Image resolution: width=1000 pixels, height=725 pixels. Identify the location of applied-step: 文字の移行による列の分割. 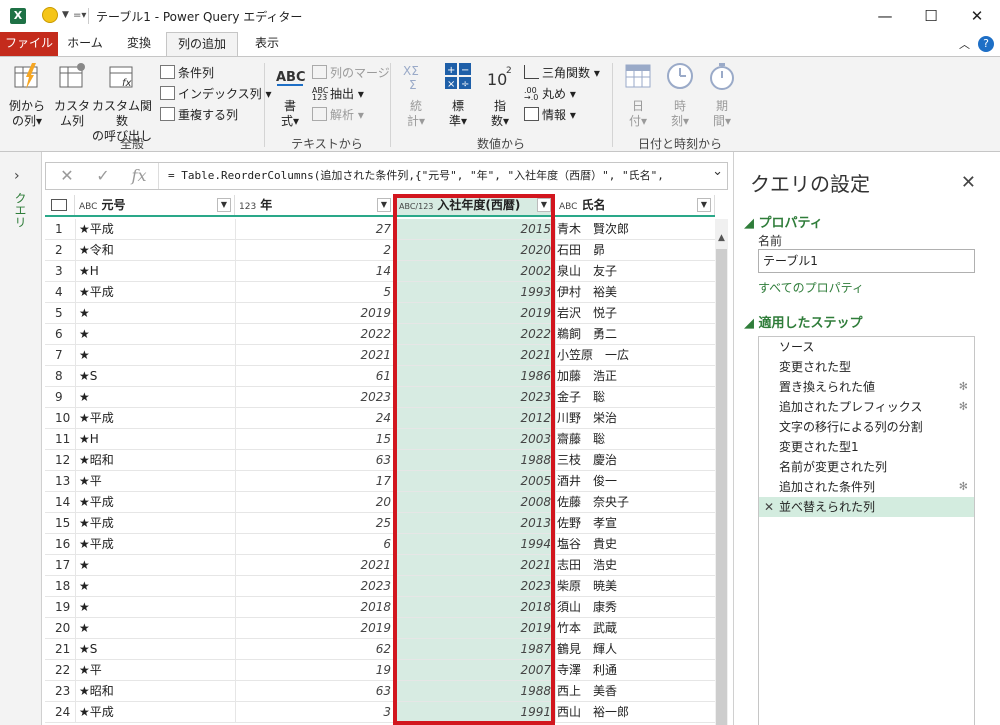
(866, 427).